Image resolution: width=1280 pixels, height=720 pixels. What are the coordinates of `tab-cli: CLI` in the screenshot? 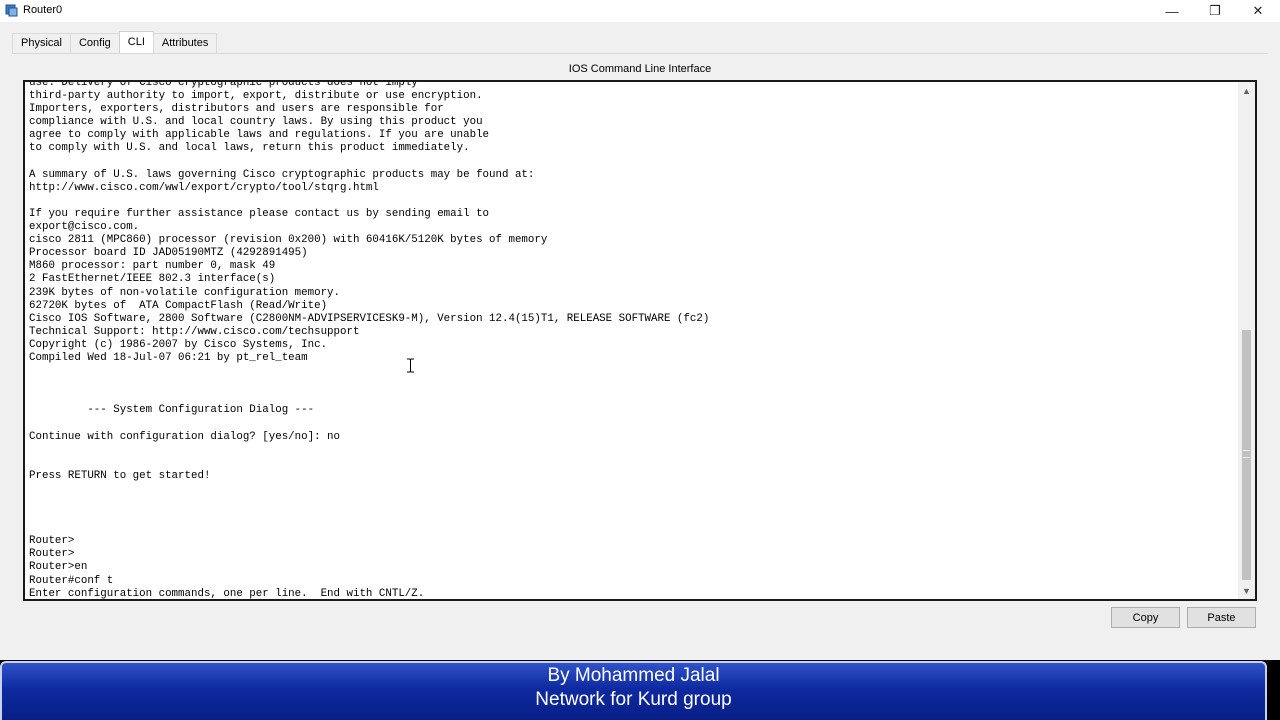 It's located at (136, 42).